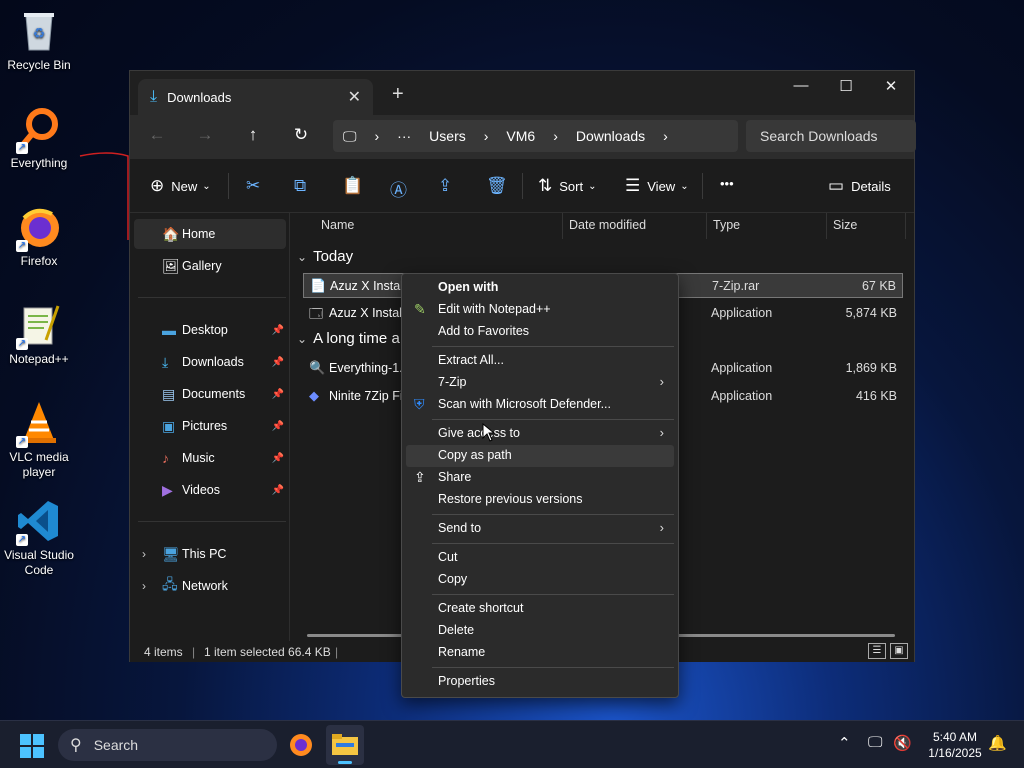 This screenshot has height=768, width=1024. I want to click on delete-button: 🗑, so click(500, 186).